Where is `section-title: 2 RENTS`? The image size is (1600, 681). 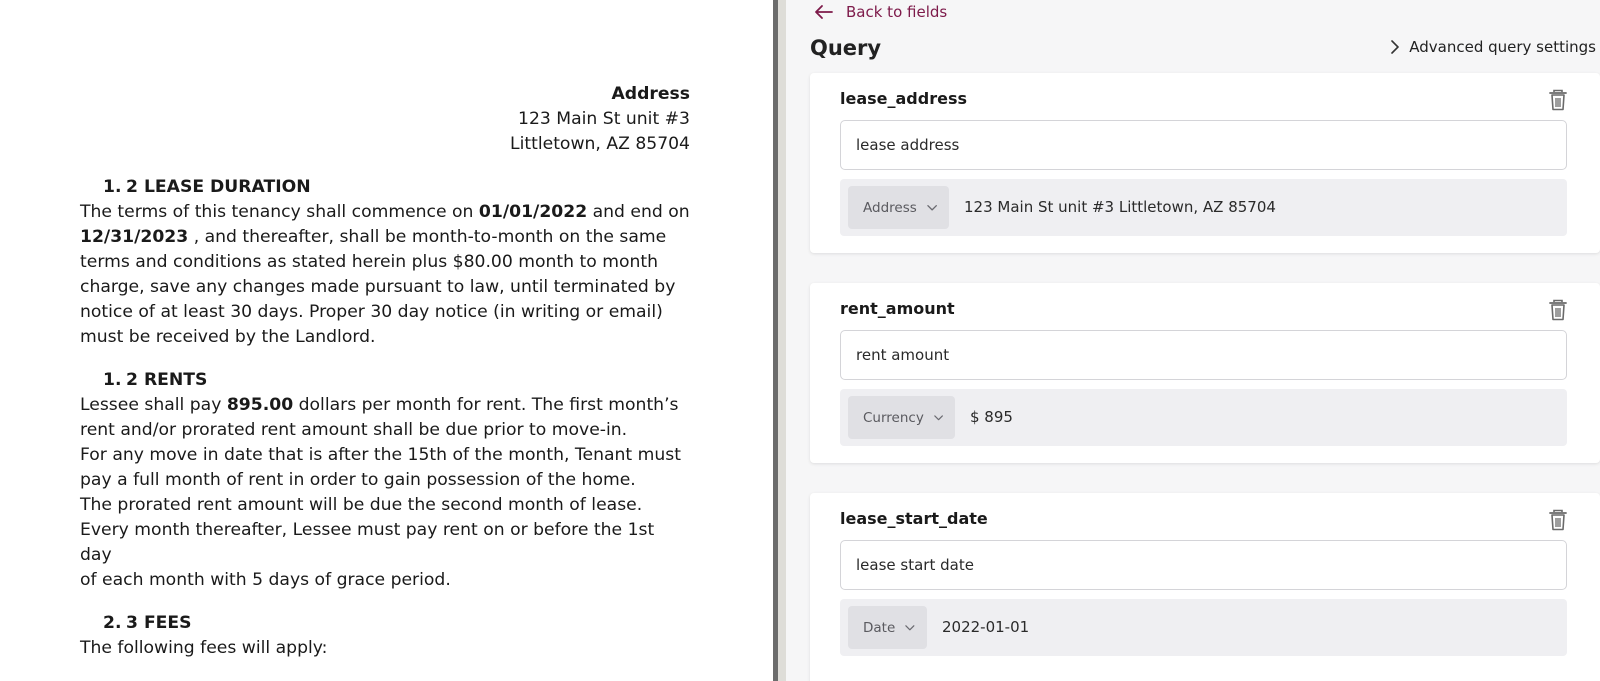
section-title: 2 RENTS is located at coordinates (167, 380).